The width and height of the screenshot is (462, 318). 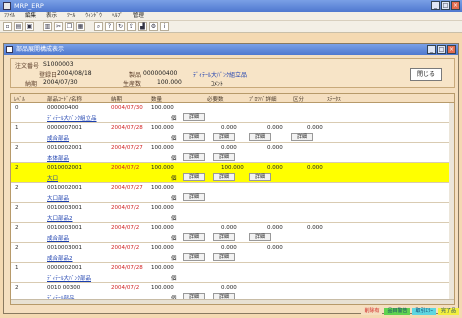 What do you see at coordinates (64, 128) in the screenshot?
I see `row-code: 0000007001` at bounding box center [64, 128].